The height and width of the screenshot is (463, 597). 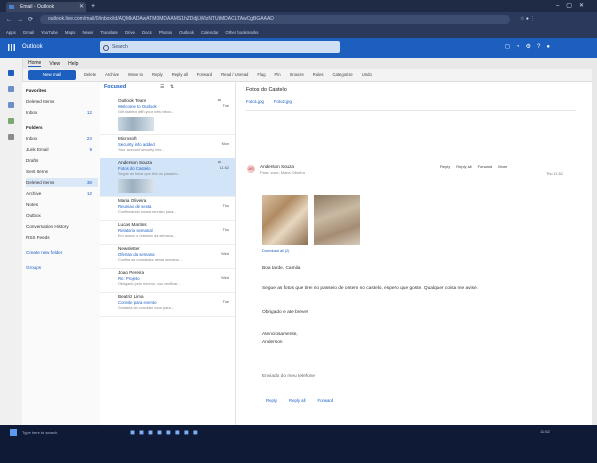 What do you see at coordinates (52, 75) in the screenshot?
I see `new-mail-button: New mail` at bounding box center [52, 75].